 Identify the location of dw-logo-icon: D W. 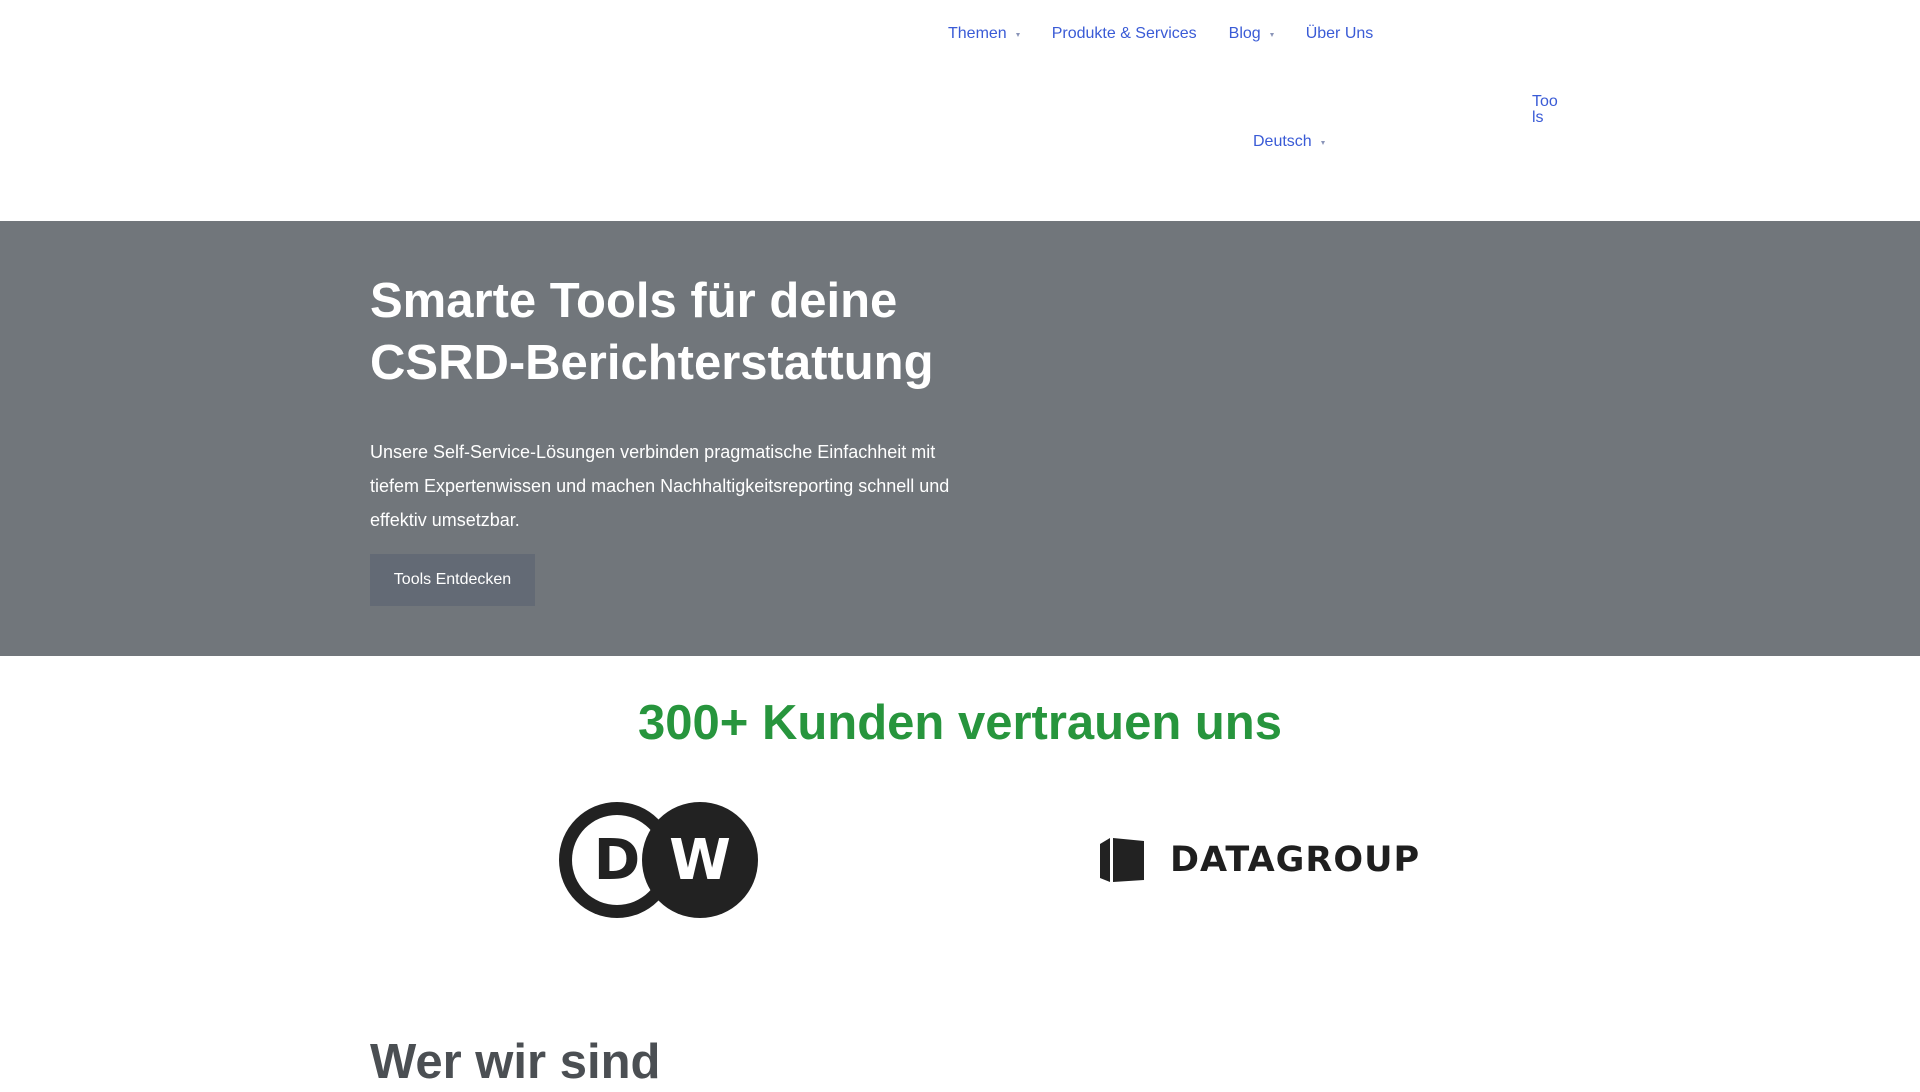
(658, 860).